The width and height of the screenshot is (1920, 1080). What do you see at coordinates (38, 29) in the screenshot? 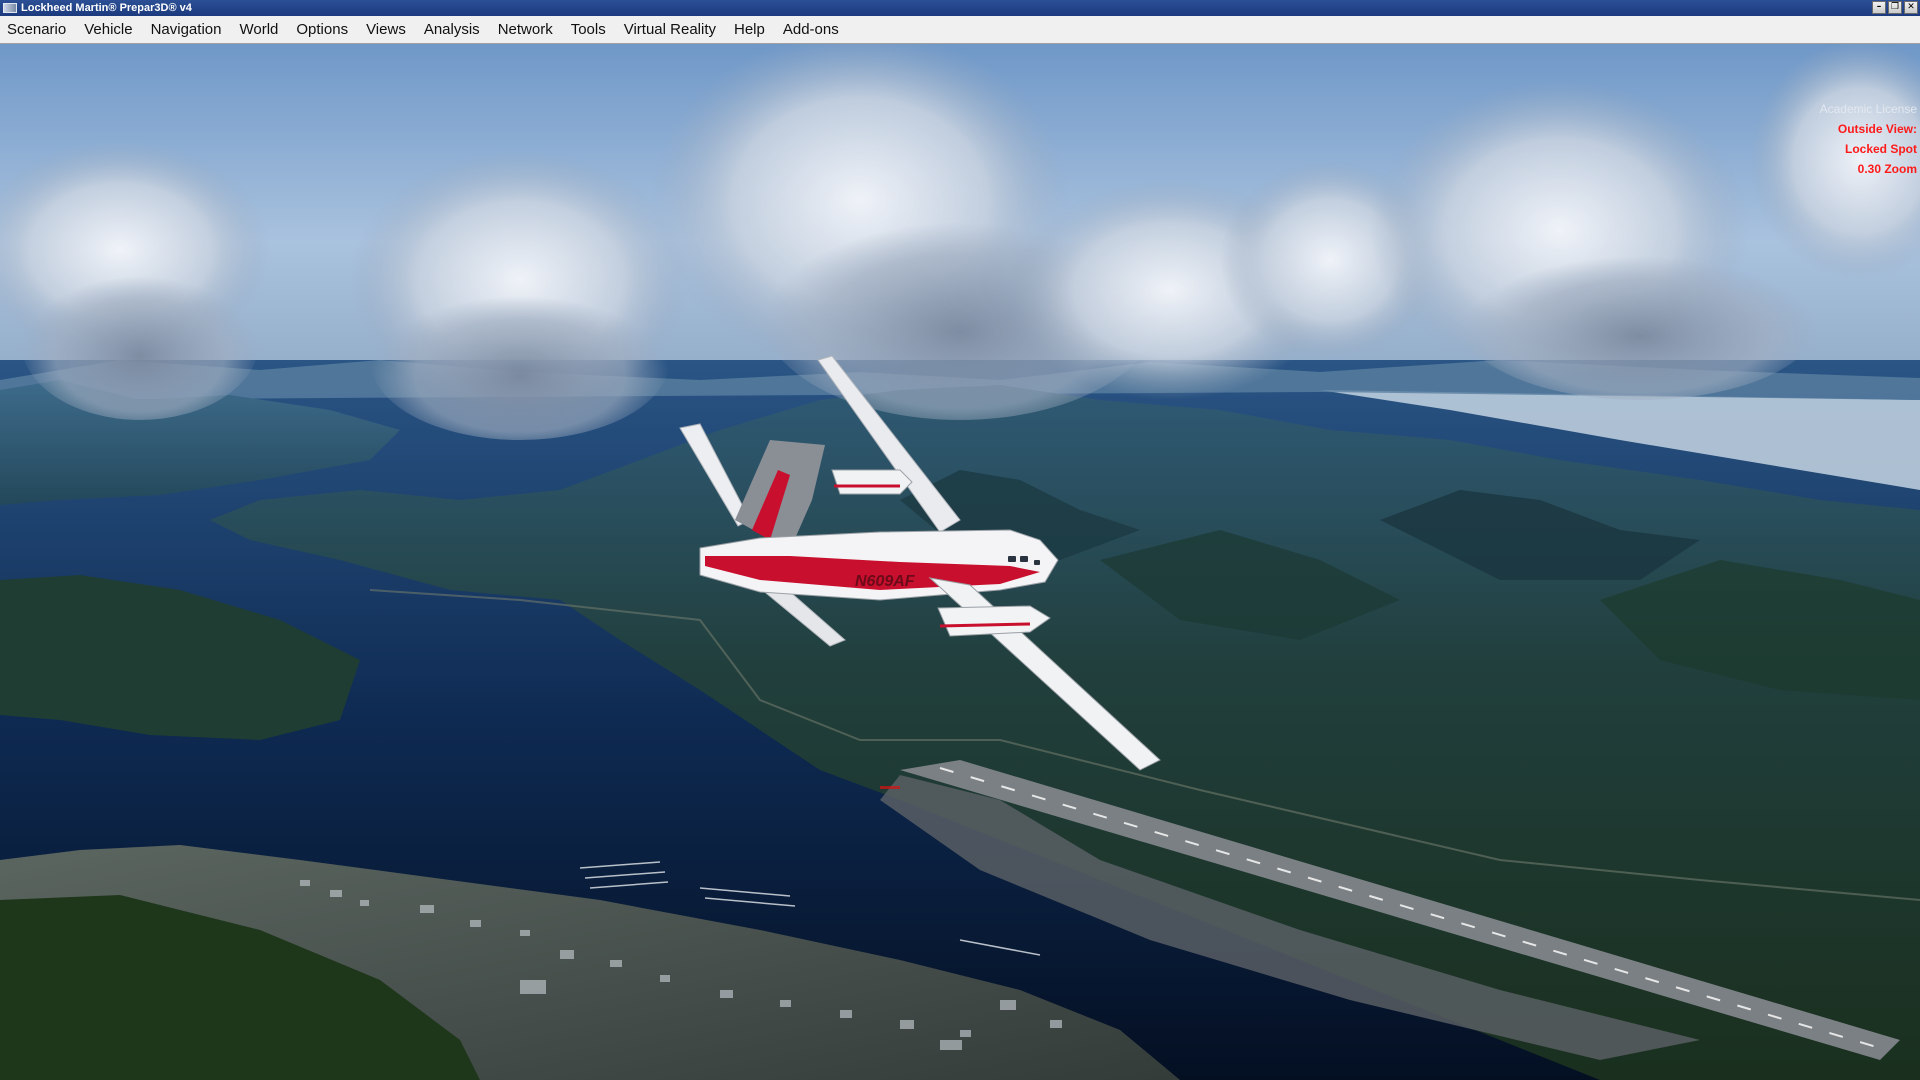
I see `menu-scenario: Scenario` at bounding box center [38, 29].